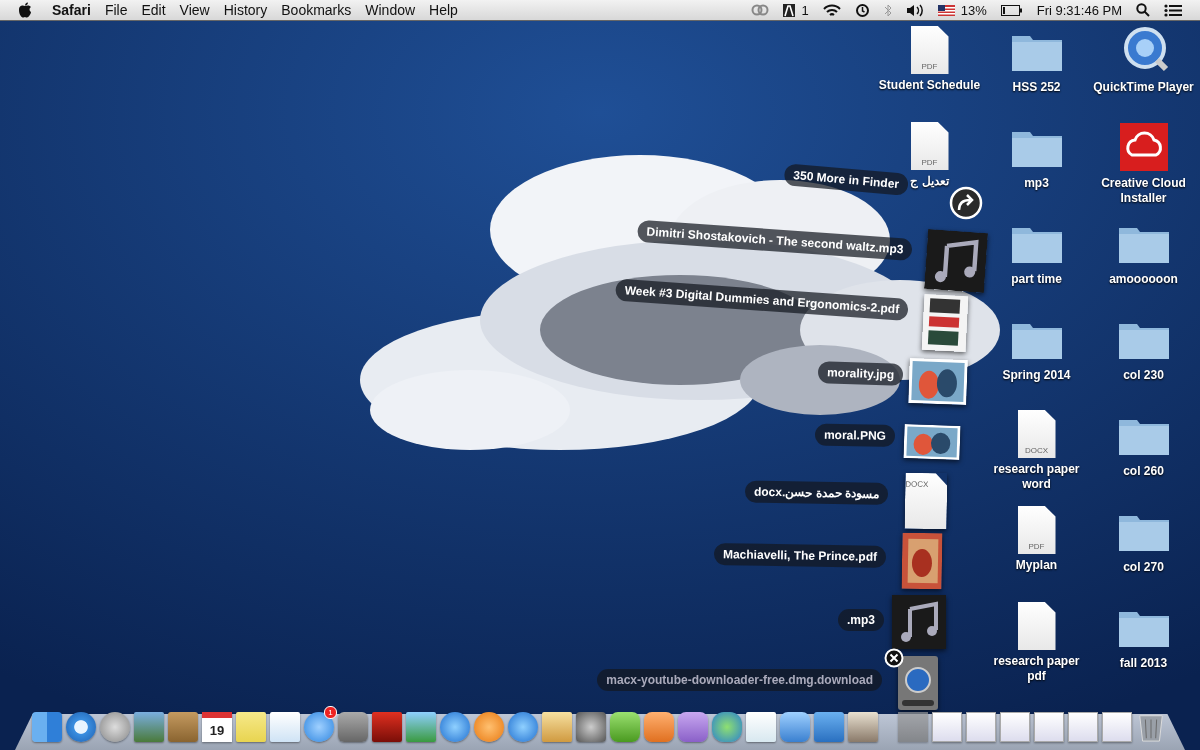 This screenshot has width=1200, height=750. What do you see at coordinates (1143, 471) in the screenshot?
I see `icon-label: col 260` at bounding box center [1143, 471].